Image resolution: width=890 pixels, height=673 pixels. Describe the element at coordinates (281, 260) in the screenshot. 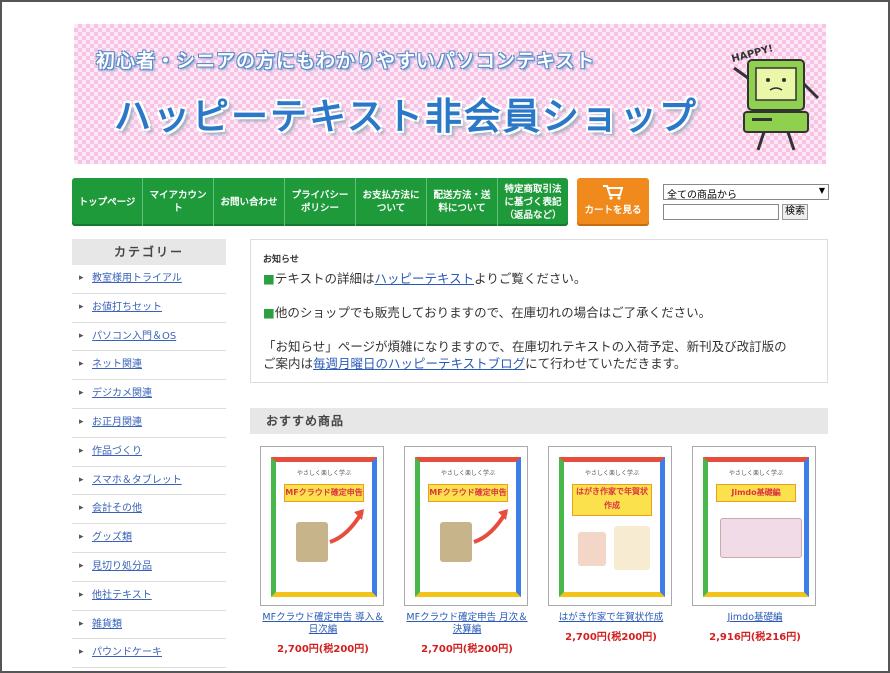

I see `notice-title: お知らせ` at that location.